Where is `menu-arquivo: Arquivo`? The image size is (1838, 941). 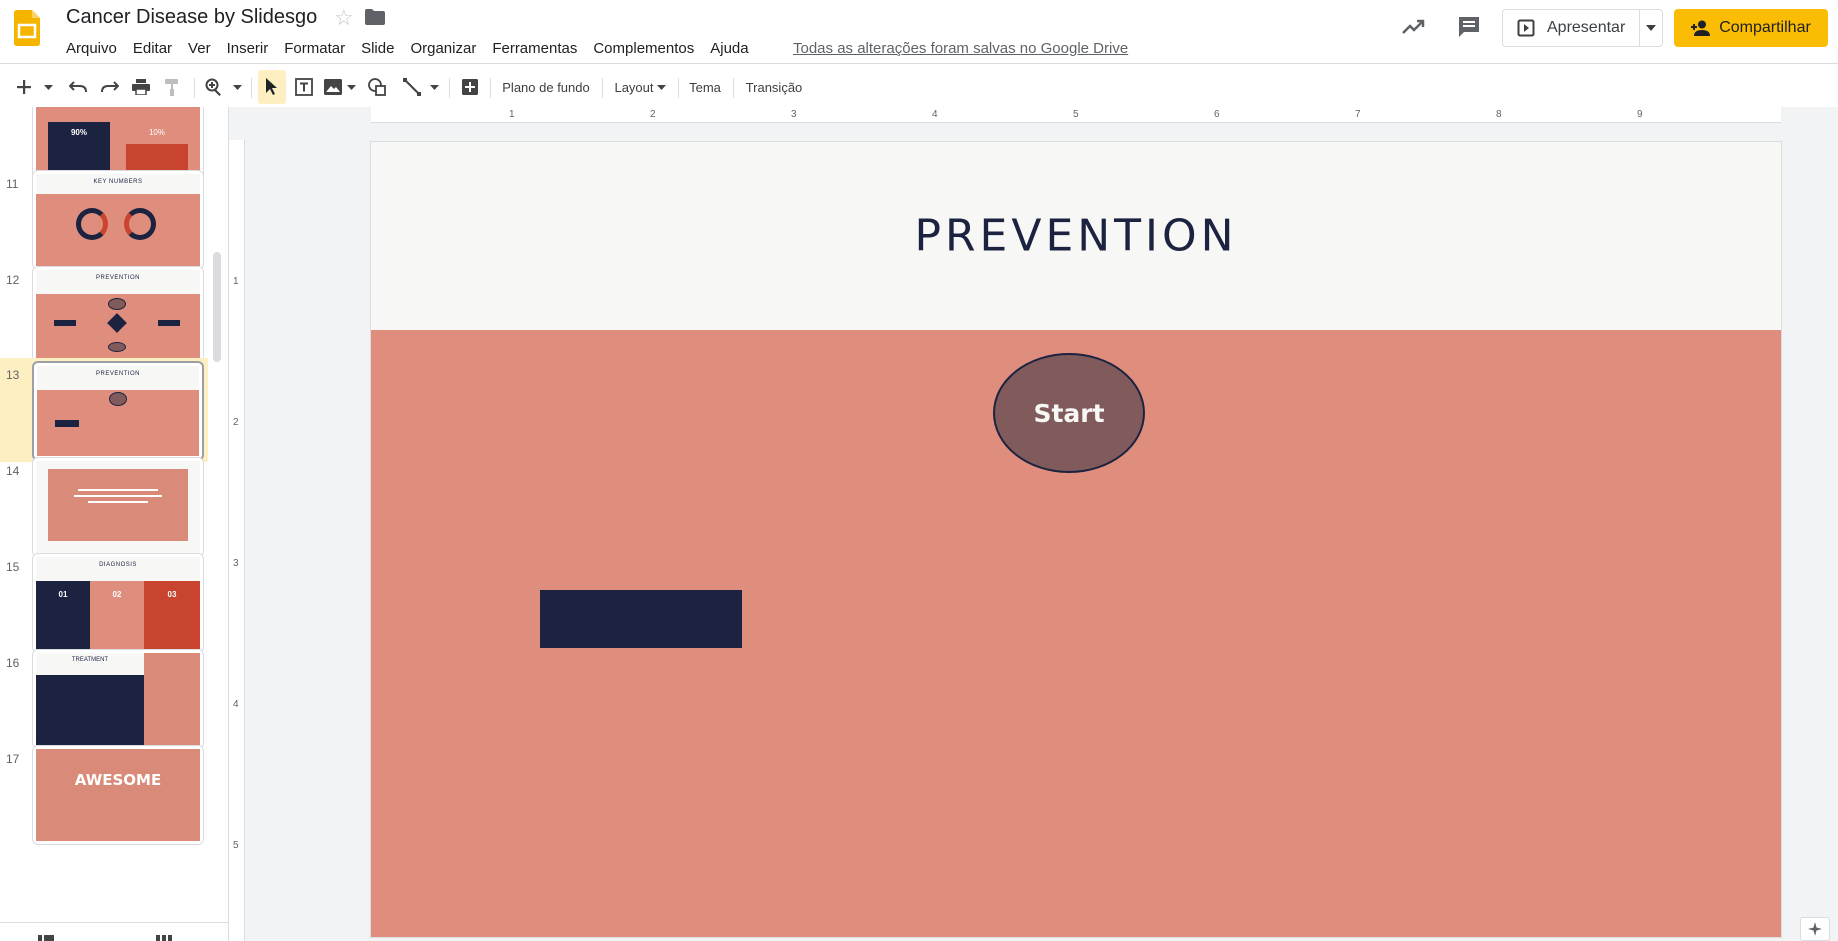
menu-arquivo: Arquivo is located at coordinates (91, 49).